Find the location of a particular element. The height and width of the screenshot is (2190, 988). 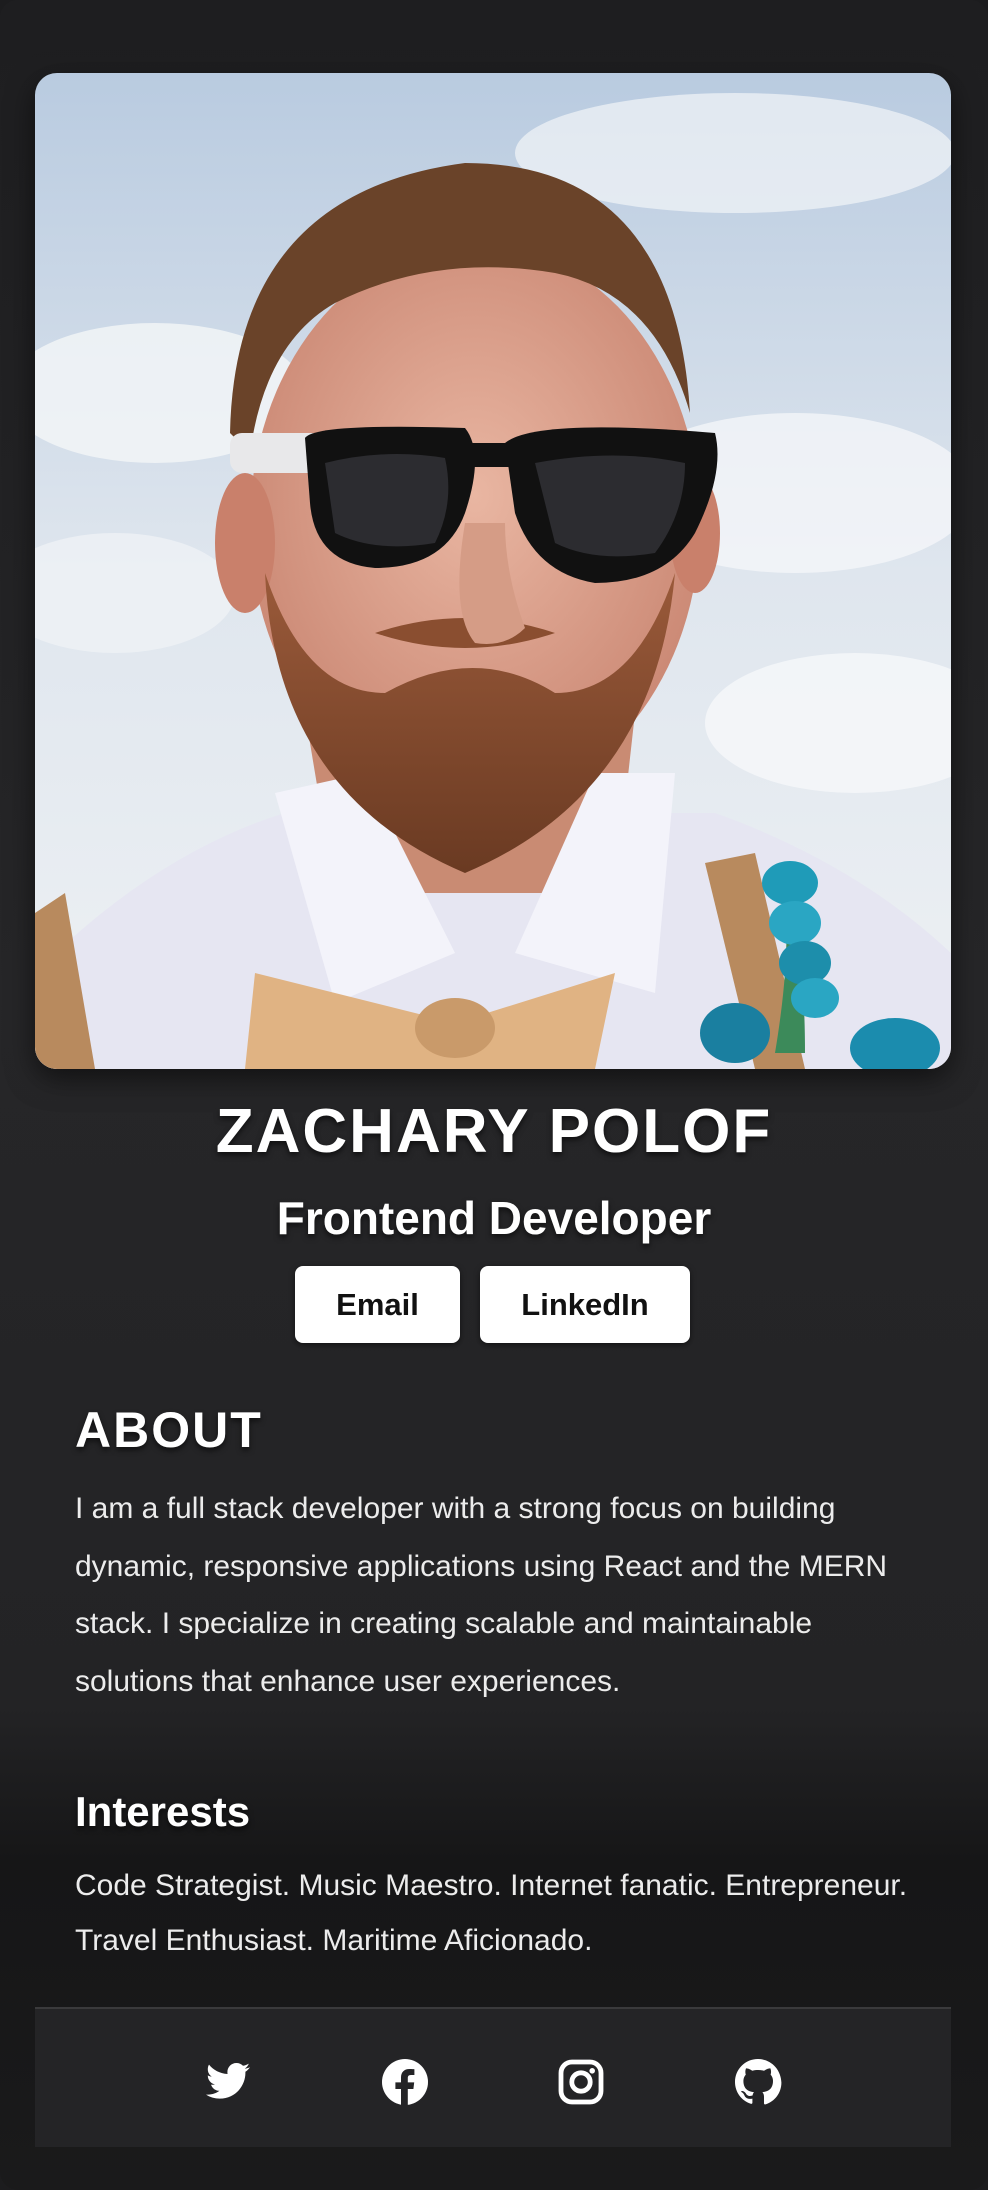

facebook-icon is located at coordinates (405, 2082).